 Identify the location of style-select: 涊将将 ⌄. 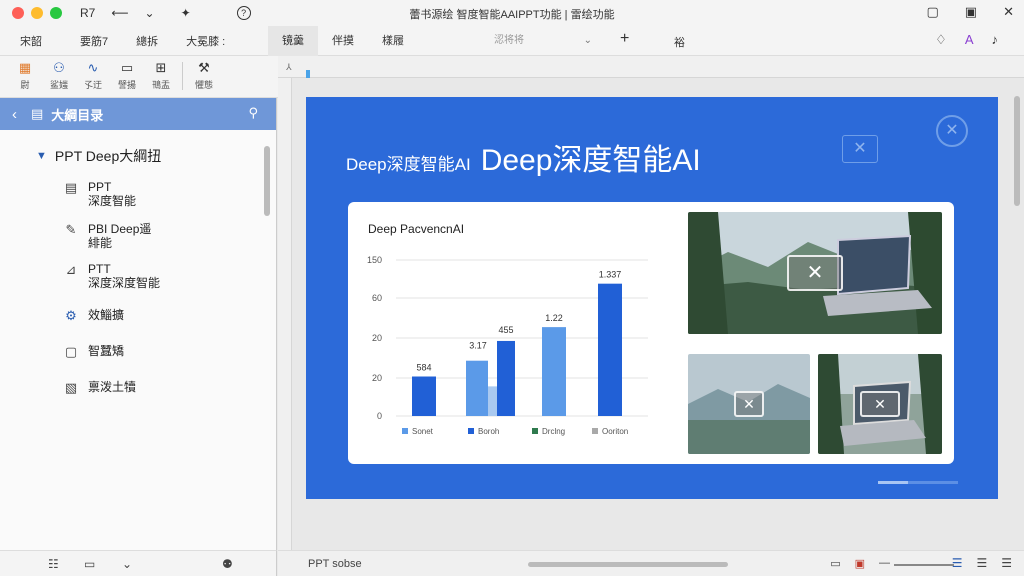
(543, 41).